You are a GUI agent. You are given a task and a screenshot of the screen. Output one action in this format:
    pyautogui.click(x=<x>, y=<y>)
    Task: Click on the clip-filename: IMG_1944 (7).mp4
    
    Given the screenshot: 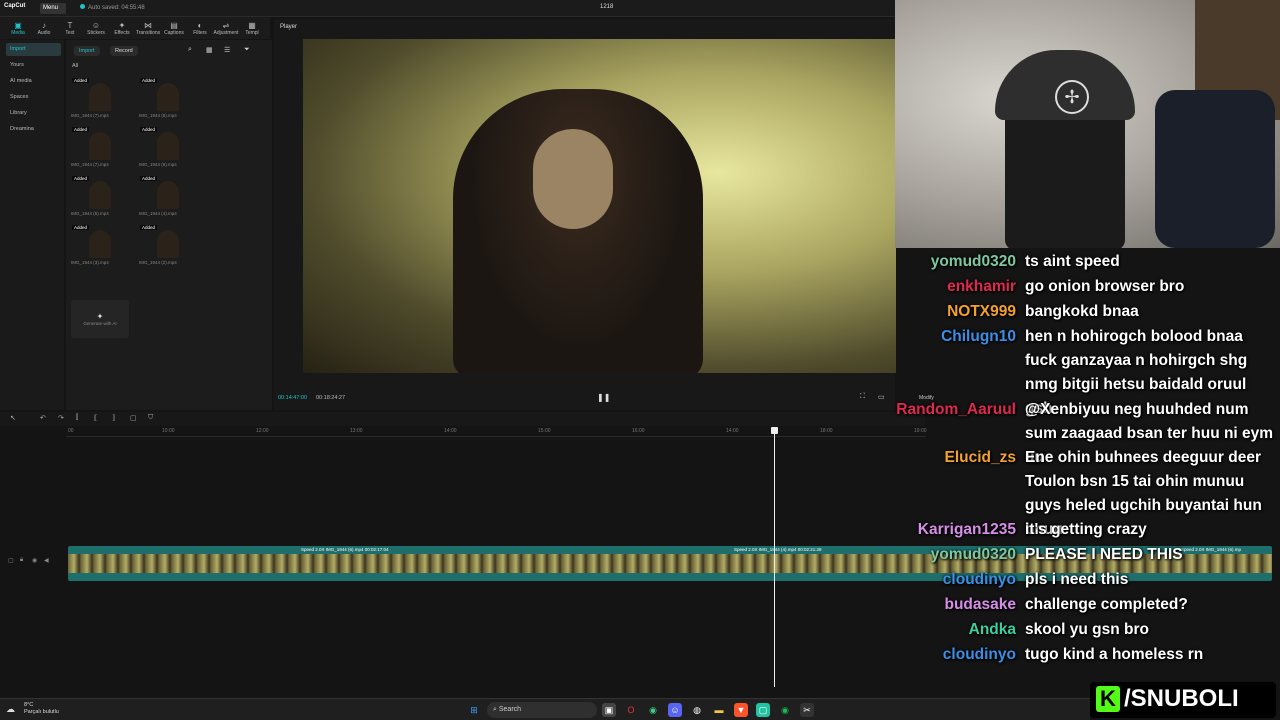 What is the action you would take?
    pyautogui.click(x=90, y=164)
    